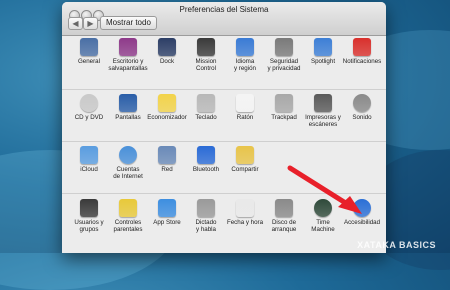 The width and height of the screenshot is (450, 290). Describe the element at coordinates (324, 189) in the screenshot. I see `annotation-arrow` at that location.